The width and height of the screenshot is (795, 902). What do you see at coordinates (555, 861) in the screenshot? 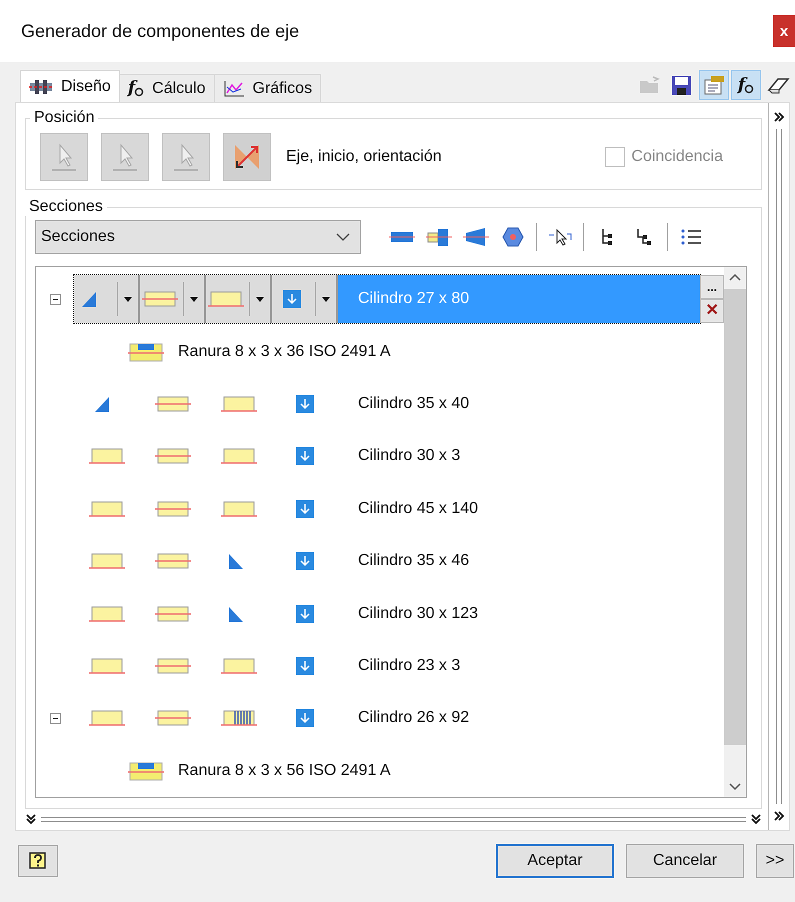
I see `accept-button: Aceptar` at bounding box center [555, 861].